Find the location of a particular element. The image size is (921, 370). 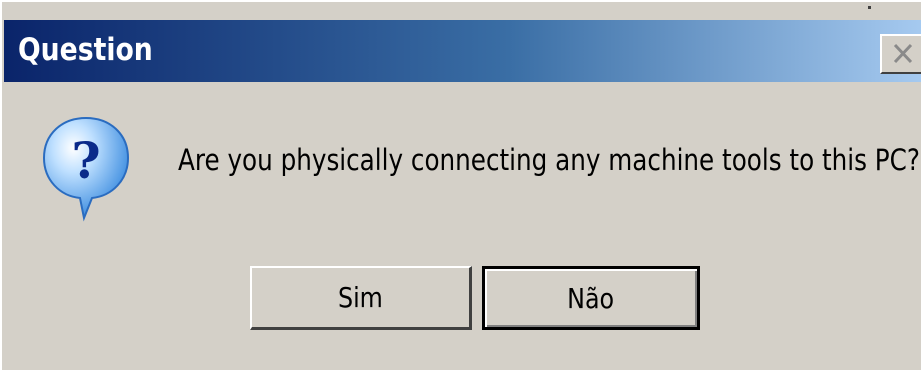

question-icon: ? is located at coordinates (86, 169).